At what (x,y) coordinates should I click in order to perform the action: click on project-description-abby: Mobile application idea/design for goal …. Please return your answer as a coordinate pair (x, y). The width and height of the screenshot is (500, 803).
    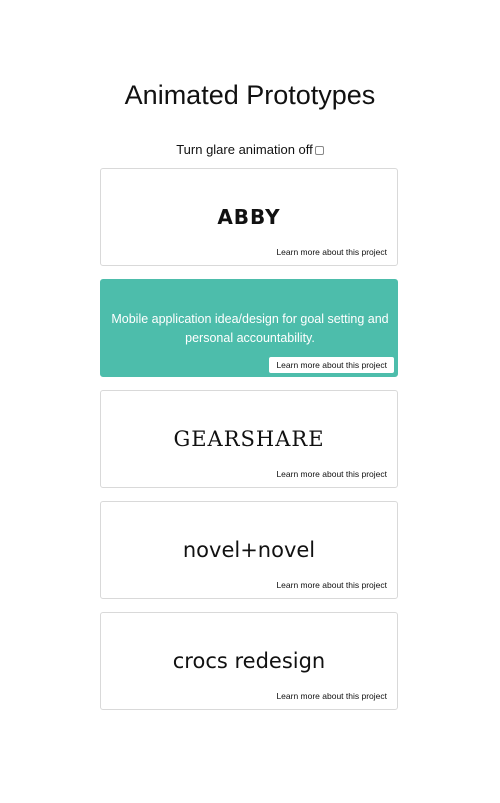
    Looking at the image, I should click on (250, 328).